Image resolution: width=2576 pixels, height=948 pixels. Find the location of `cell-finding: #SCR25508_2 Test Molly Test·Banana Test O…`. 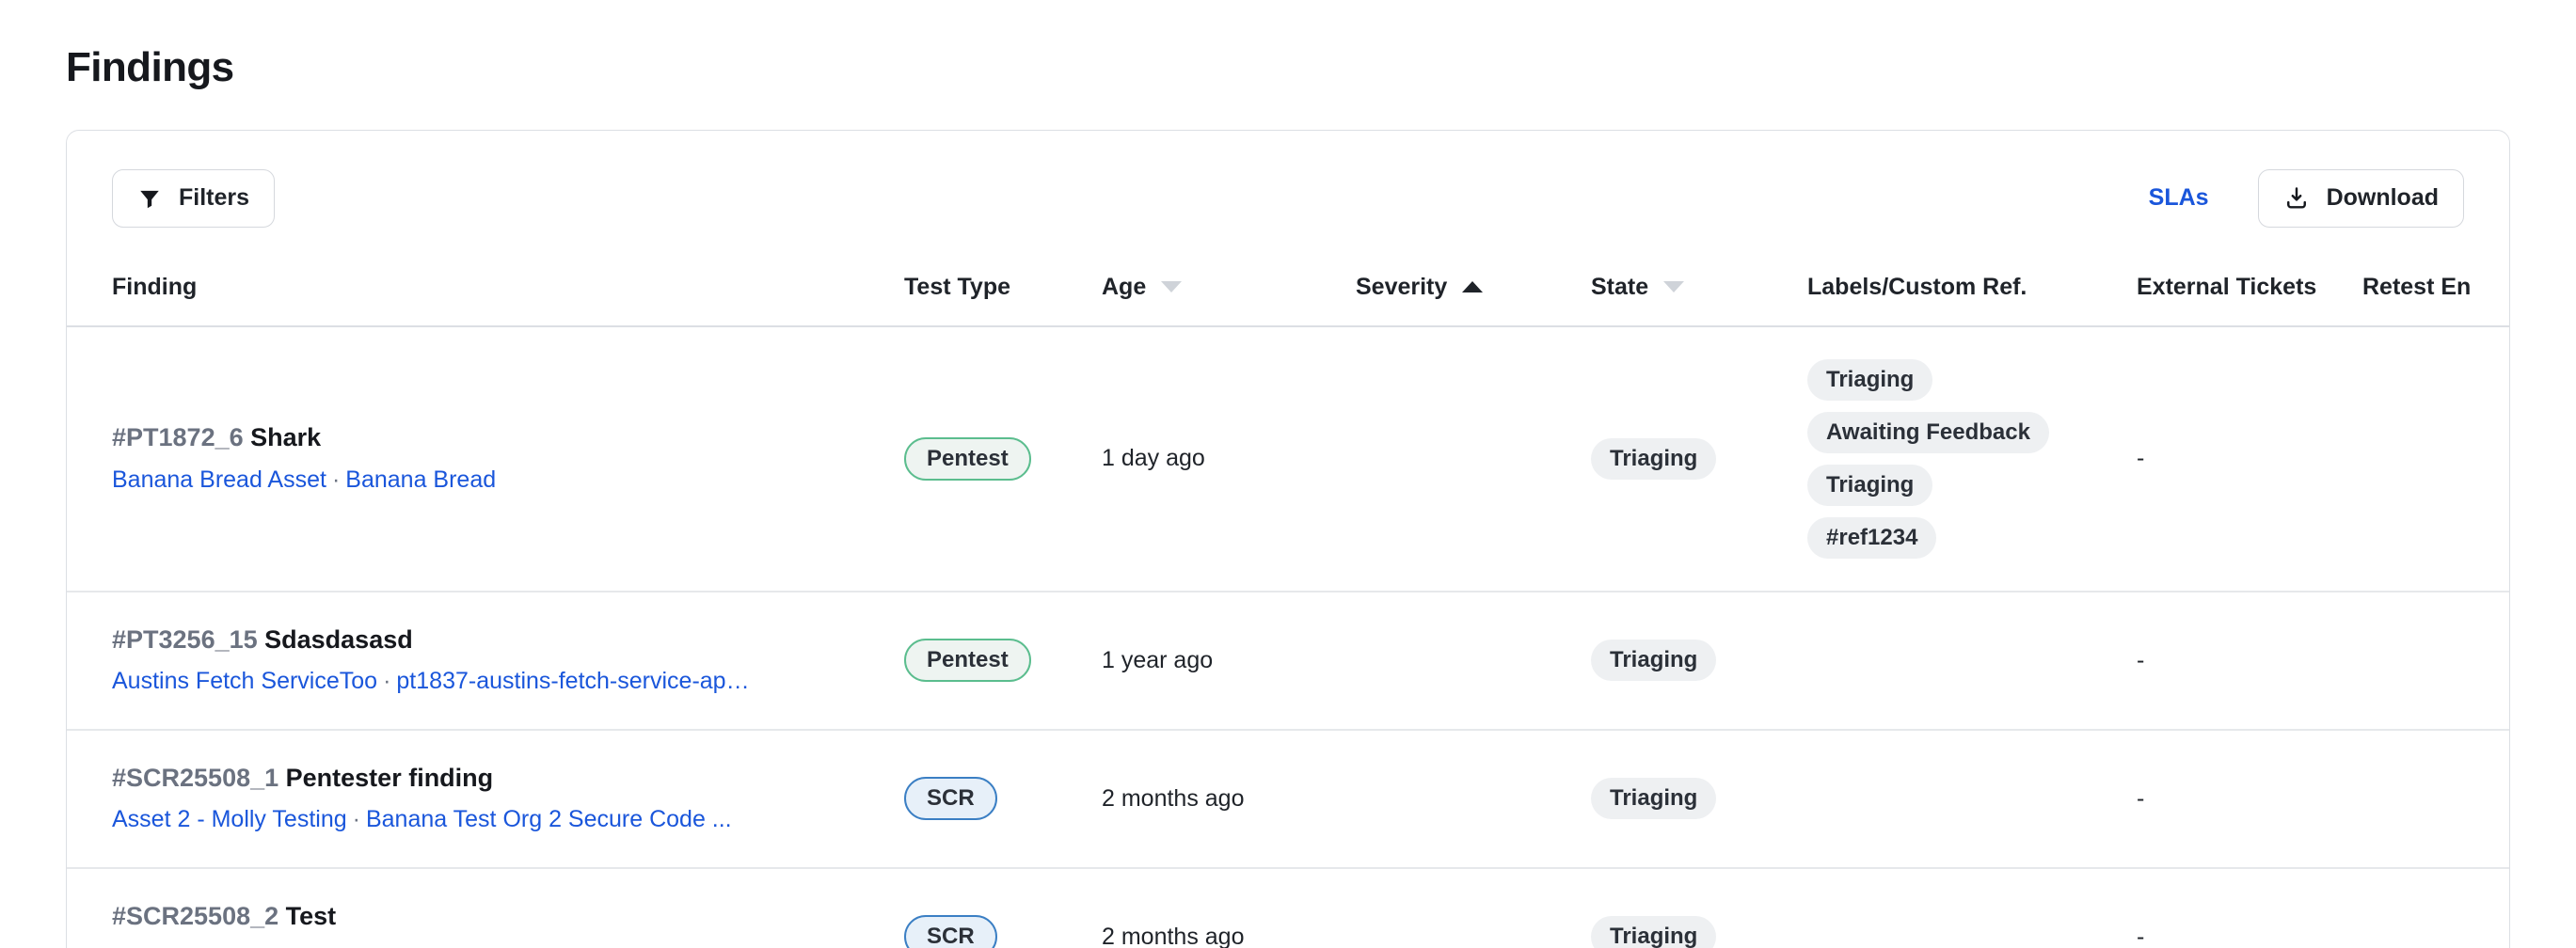

cell-finding: #SCR25508_2 Test Molly Test·Banana Test O… is located at coordinates (485, 908).